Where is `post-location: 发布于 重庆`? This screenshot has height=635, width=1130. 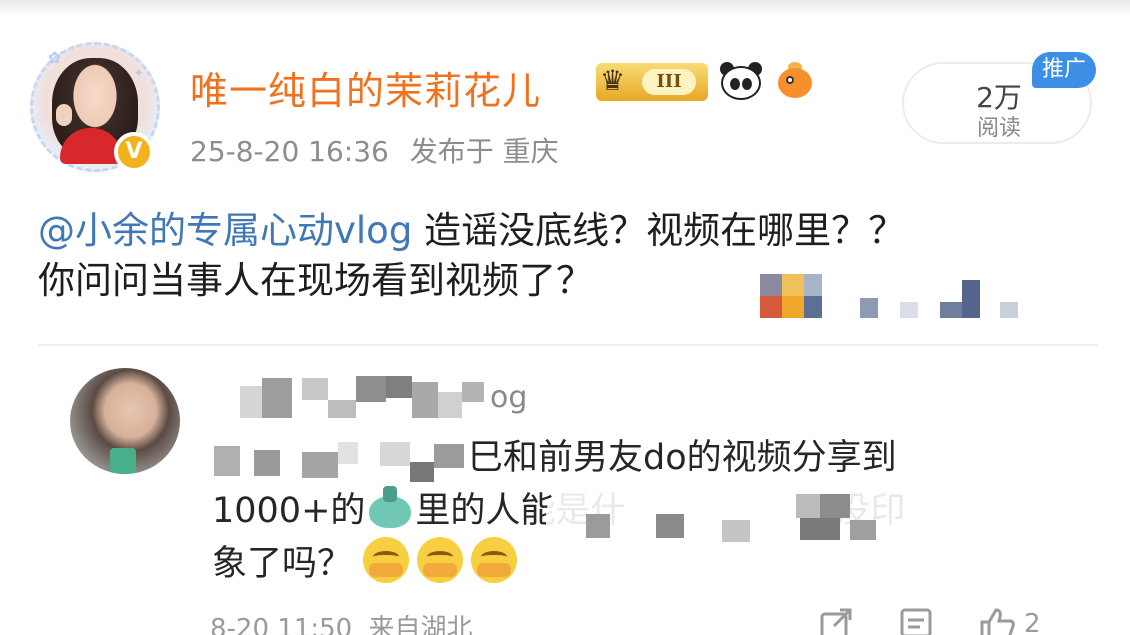 post-location: 发布于 重庆 is located at coordinates (484, 151).